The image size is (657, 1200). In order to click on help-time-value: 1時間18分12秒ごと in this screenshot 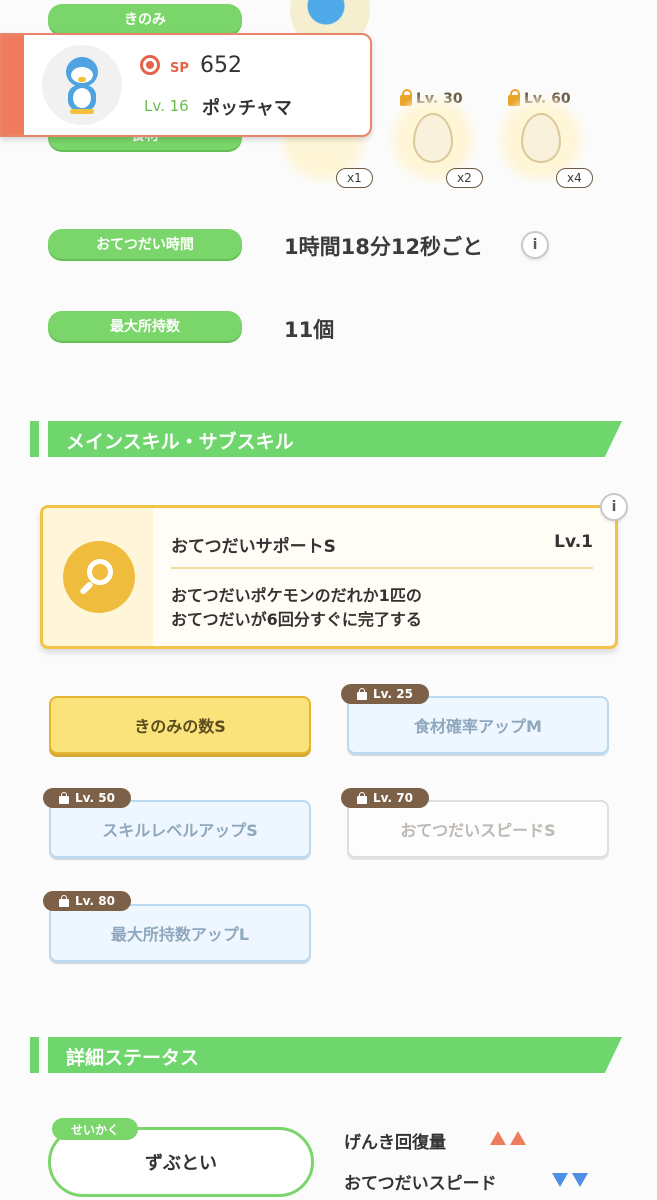, I will do `click(384, 247)`.